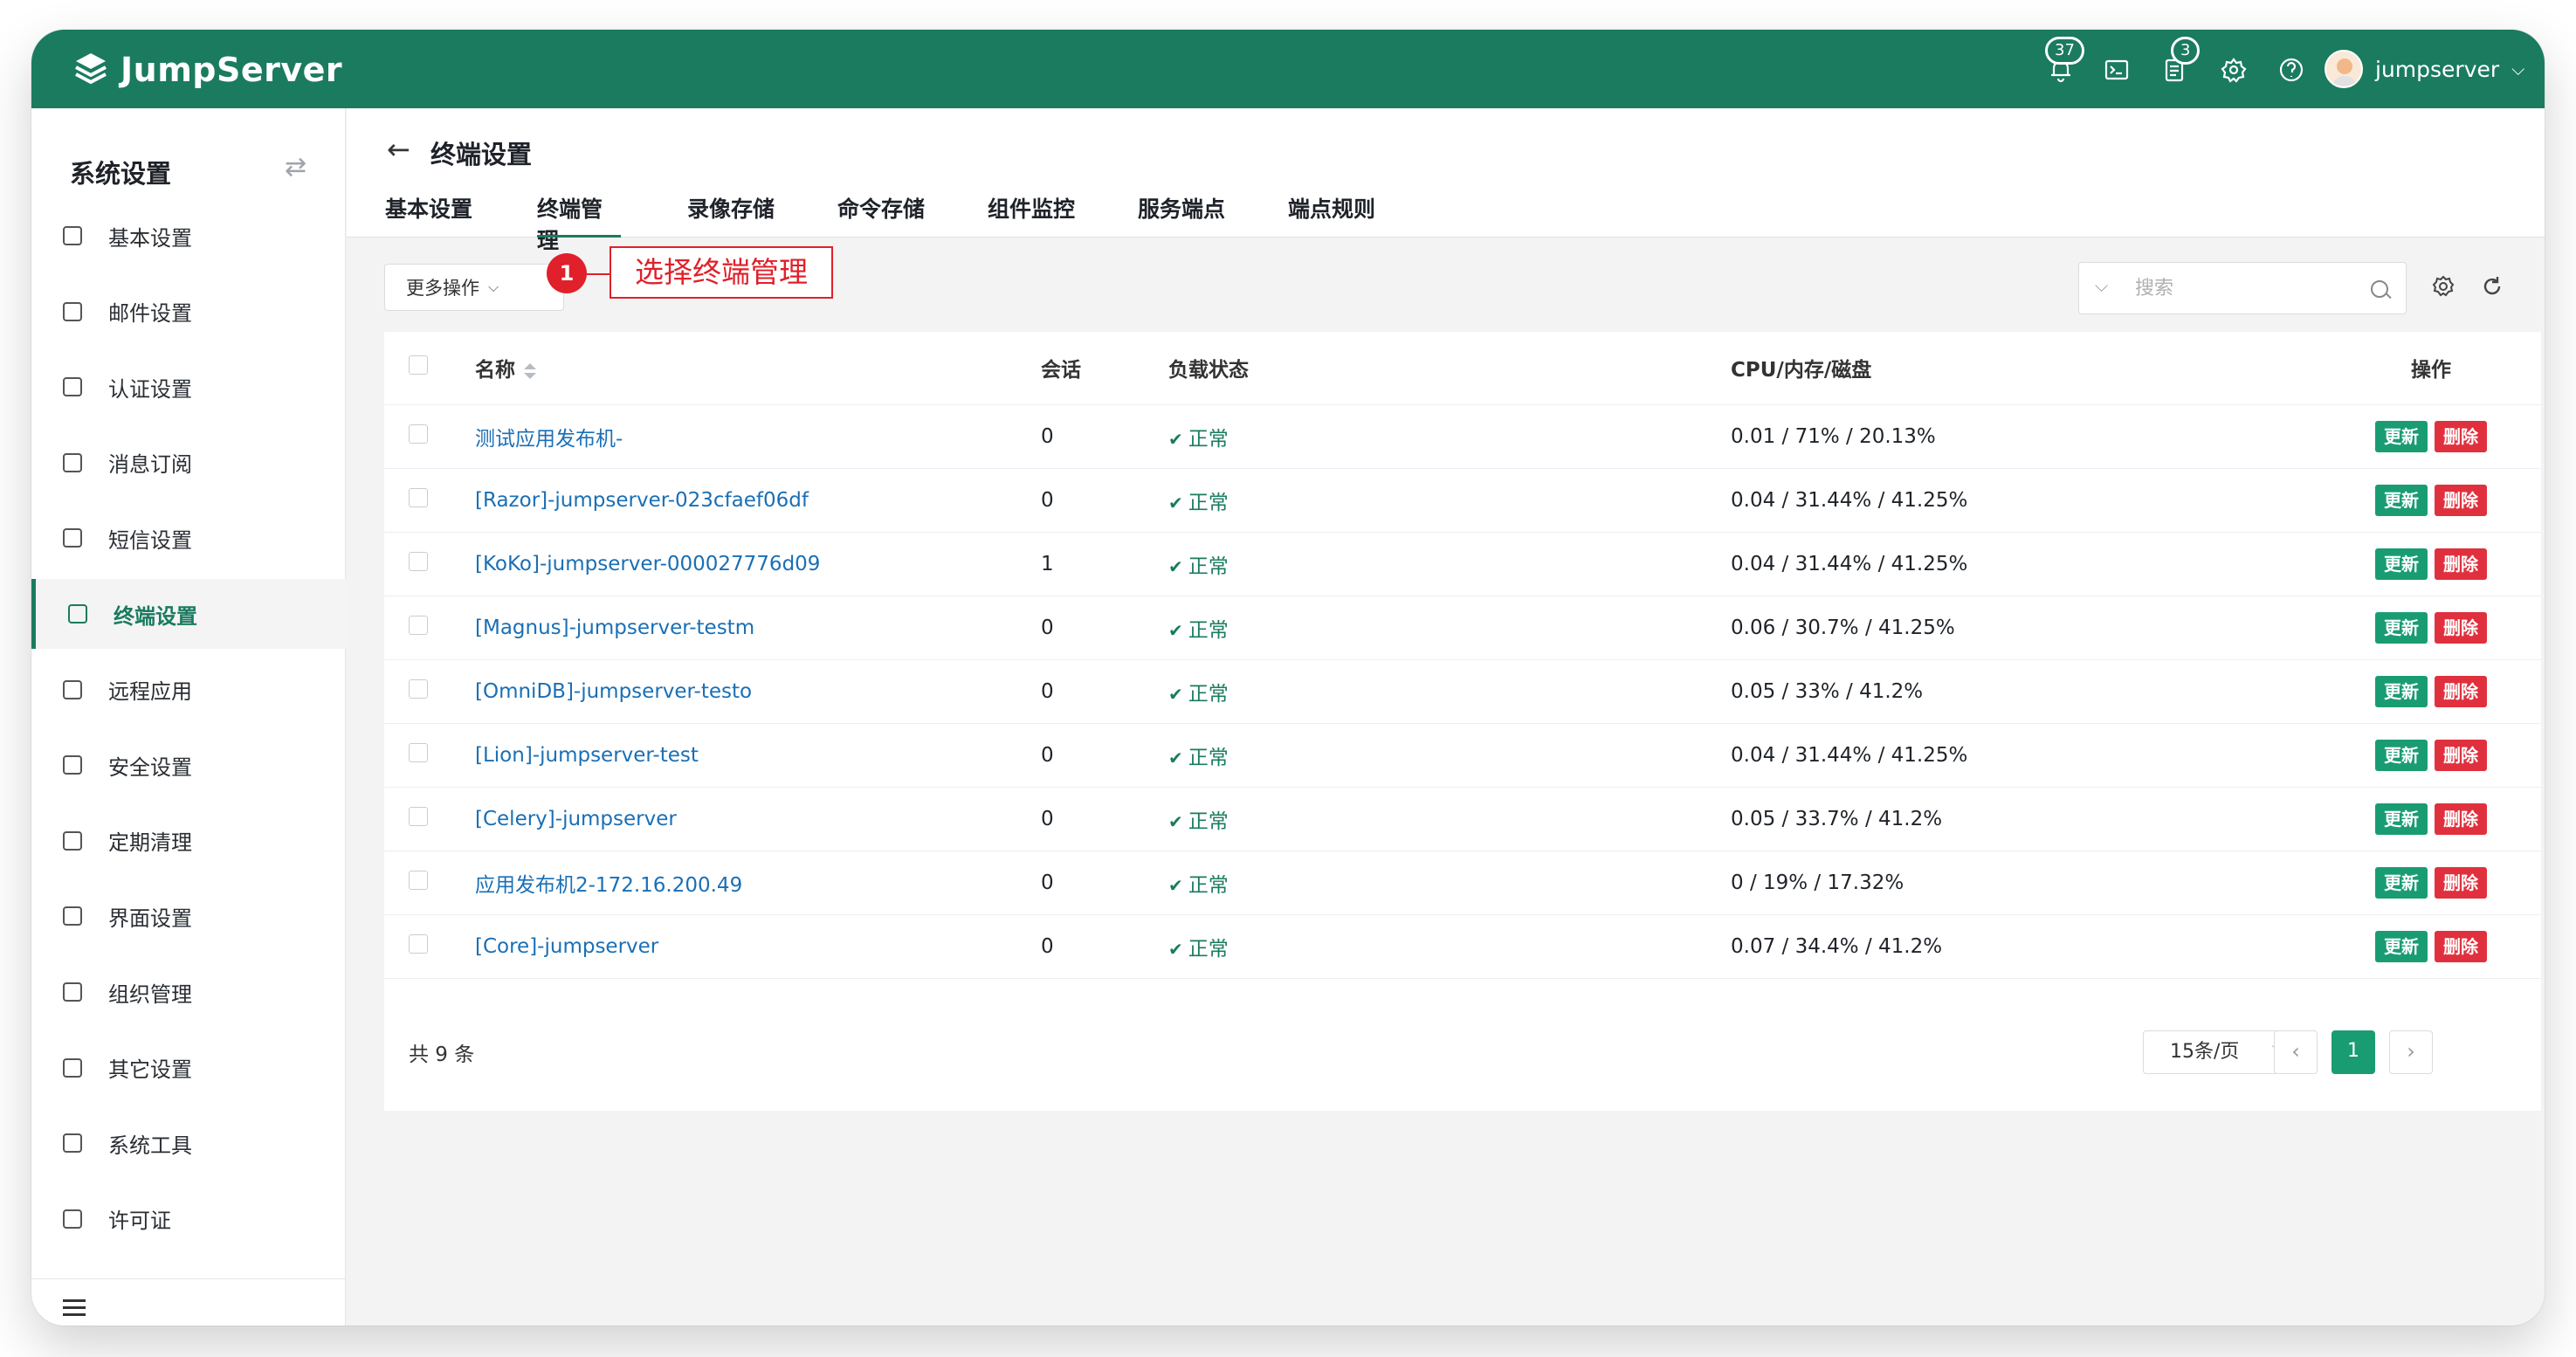 The height and width of the screenshot is (1357, 2576). I want to click on logo: JumpServer, so click(207, 70).